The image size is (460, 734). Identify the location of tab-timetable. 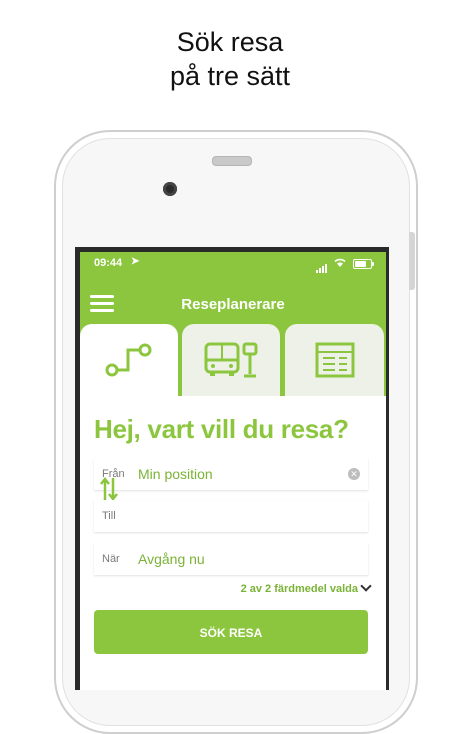
(334, 360).